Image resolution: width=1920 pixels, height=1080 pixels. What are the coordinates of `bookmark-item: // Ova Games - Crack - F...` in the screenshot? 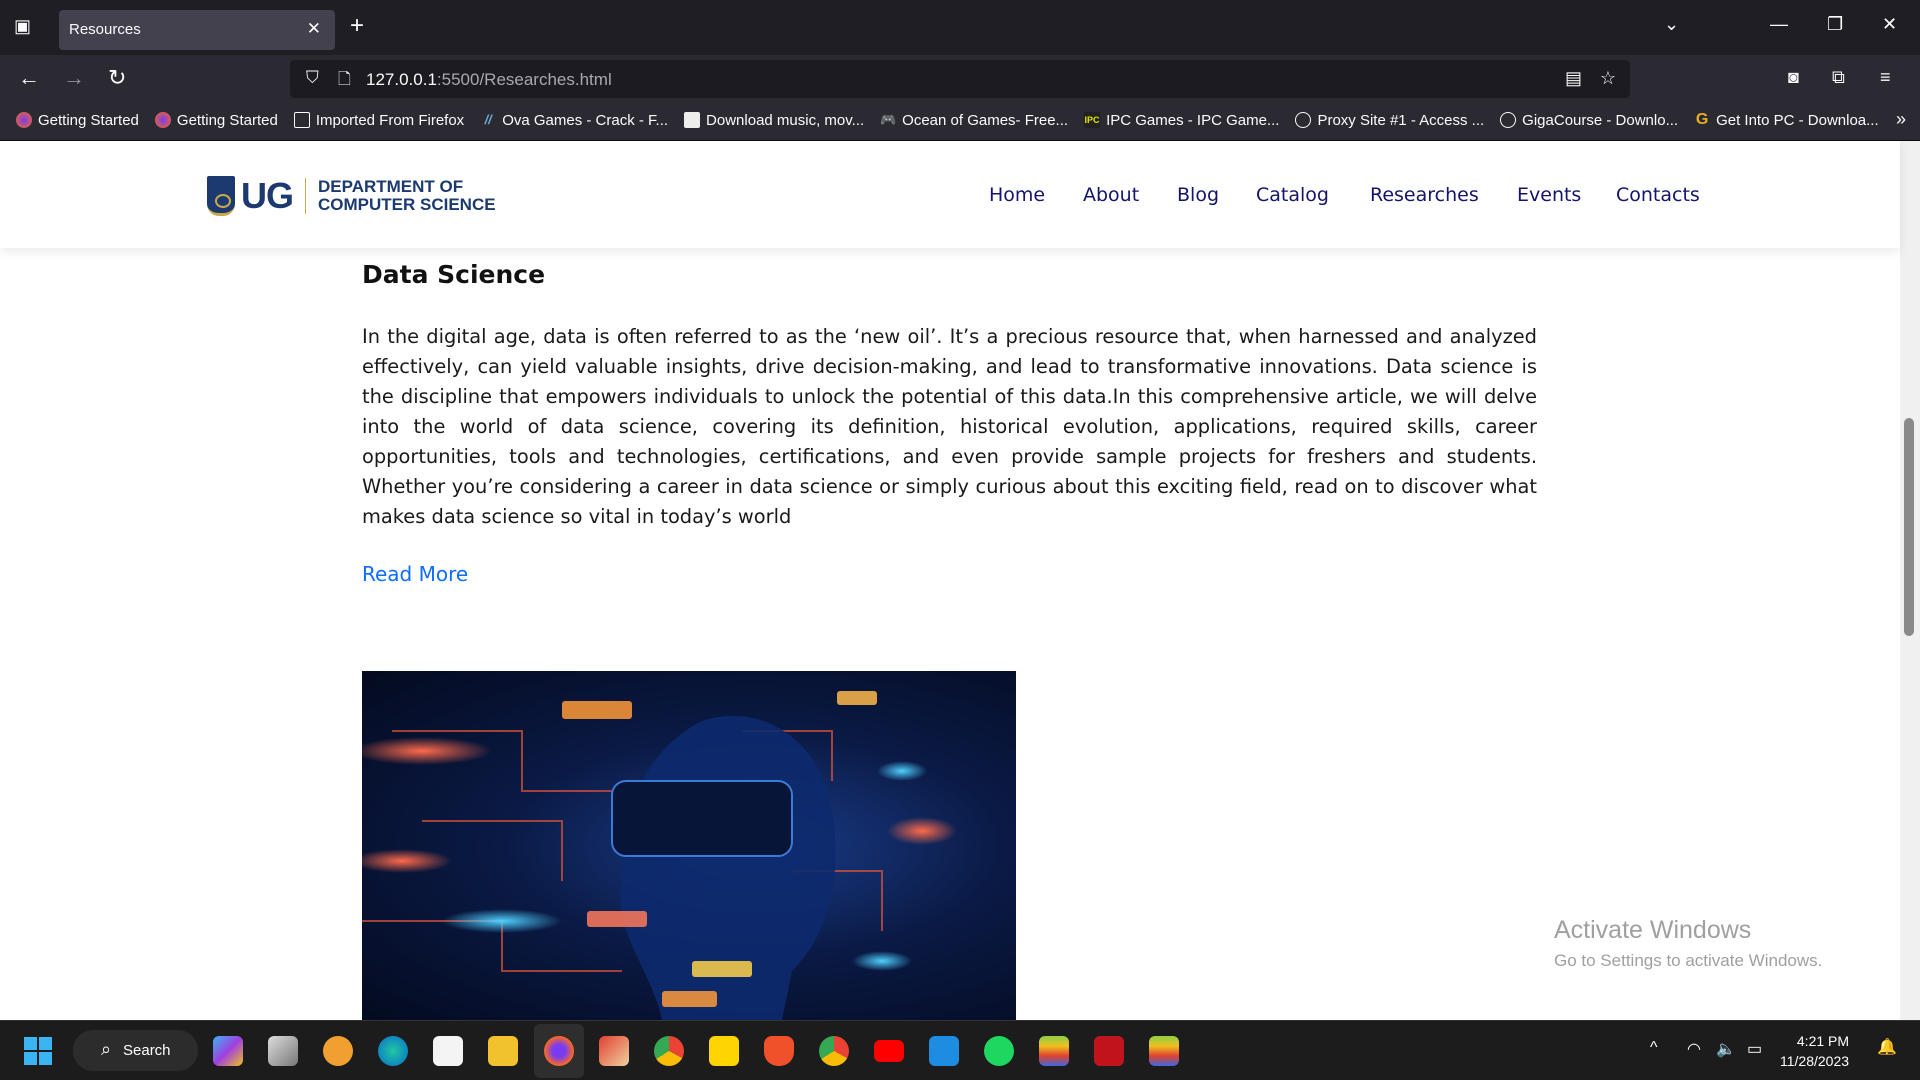 It's located at (574, 120).